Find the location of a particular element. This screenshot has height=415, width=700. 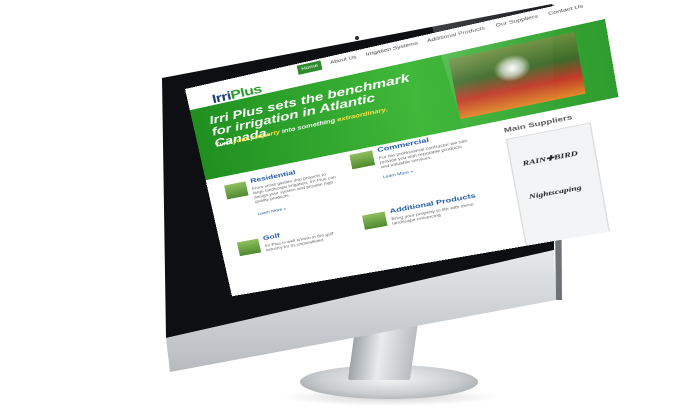

nav-contact-us: Contact Us is located at coordinates (566, 10).